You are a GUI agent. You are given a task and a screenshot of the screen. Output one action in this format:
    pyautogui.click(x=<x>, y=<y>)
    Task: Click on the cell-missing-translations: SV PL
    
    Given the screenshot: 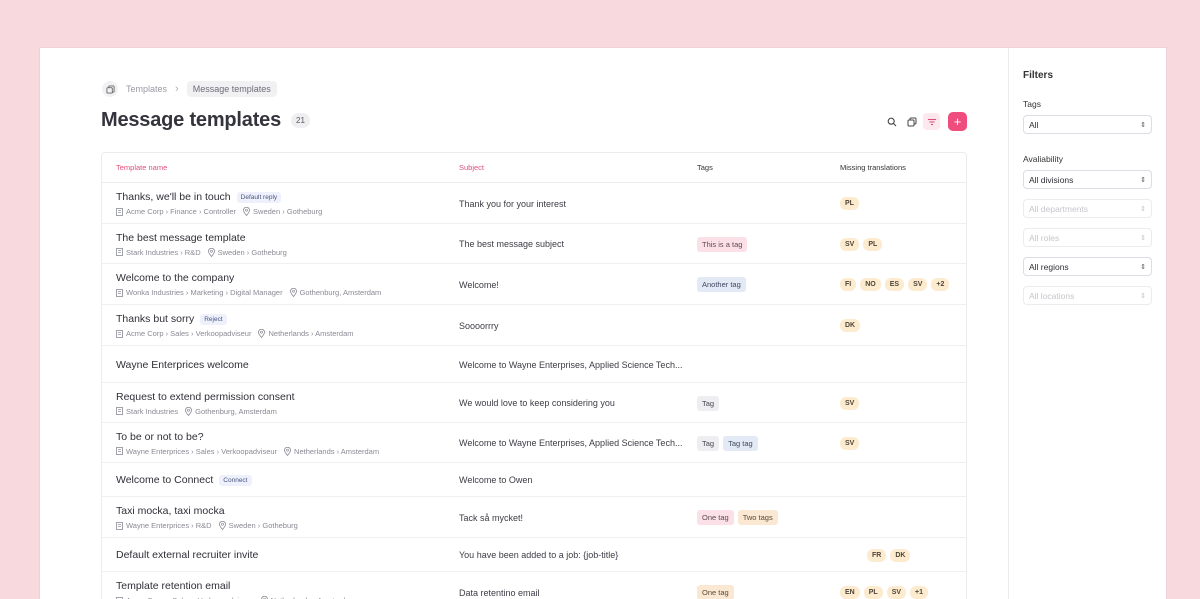 What is the action you would take?
    pyautogui.click(x=863, y=244)
    